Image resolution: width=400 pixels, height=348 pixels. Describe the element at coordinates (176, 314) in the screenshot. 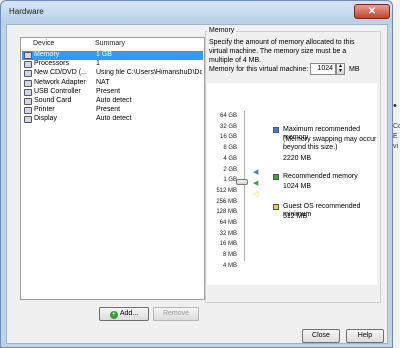

I see `remove-device-button: Remove` at that location.